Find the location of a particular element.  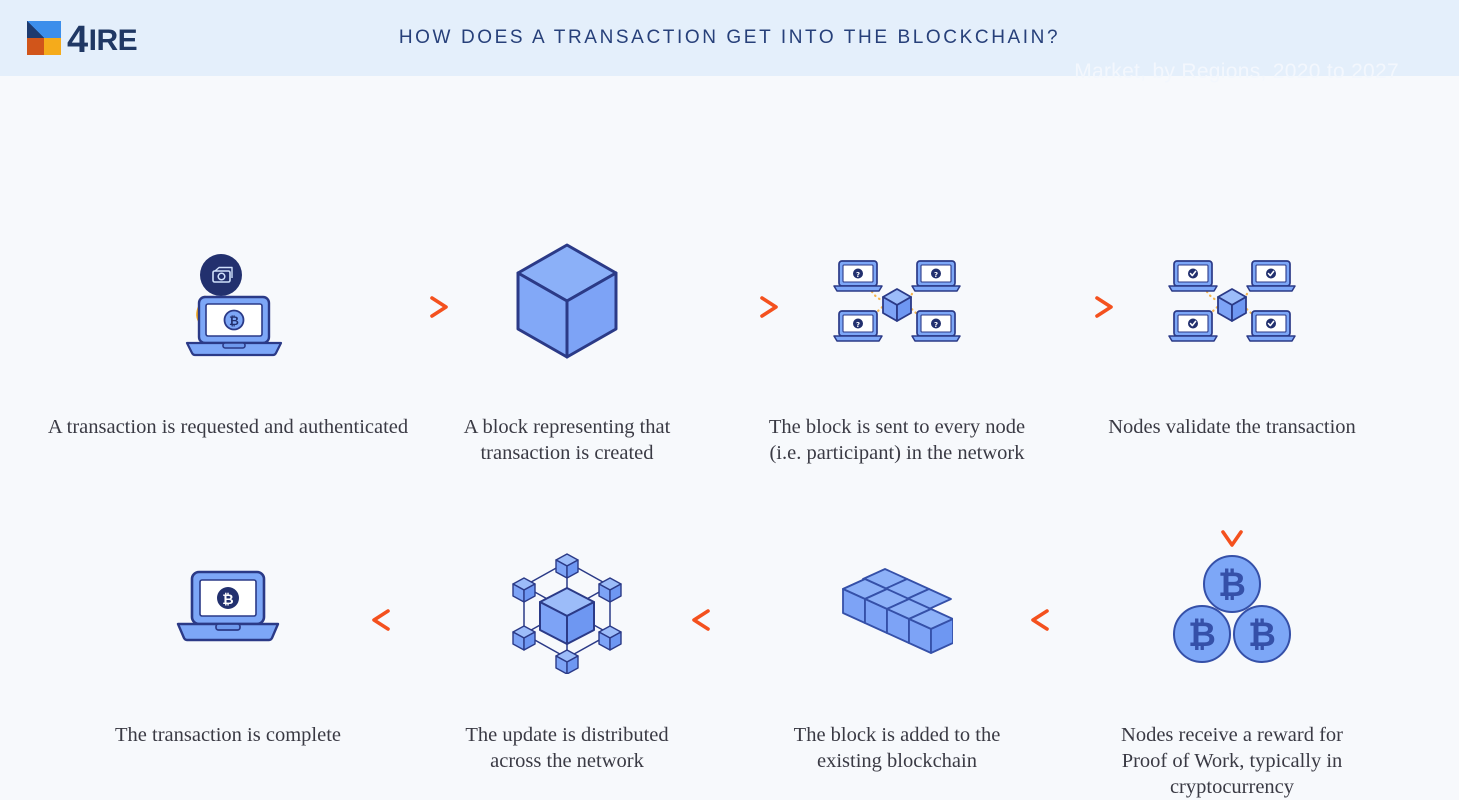

step-4-nodes-validate: Nodes validate the transaction is located at coordinates (1232, 338).